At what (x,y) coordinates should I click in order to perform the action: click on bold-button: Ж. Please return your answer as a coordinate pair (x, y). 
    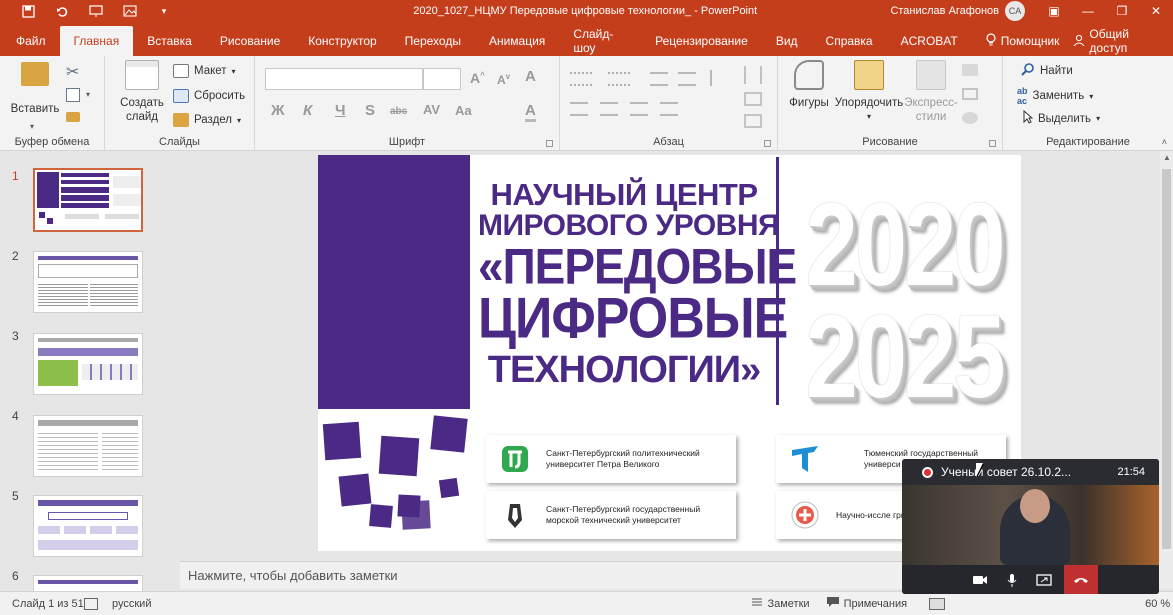
    Looking at the image, I should click on (278, 110).